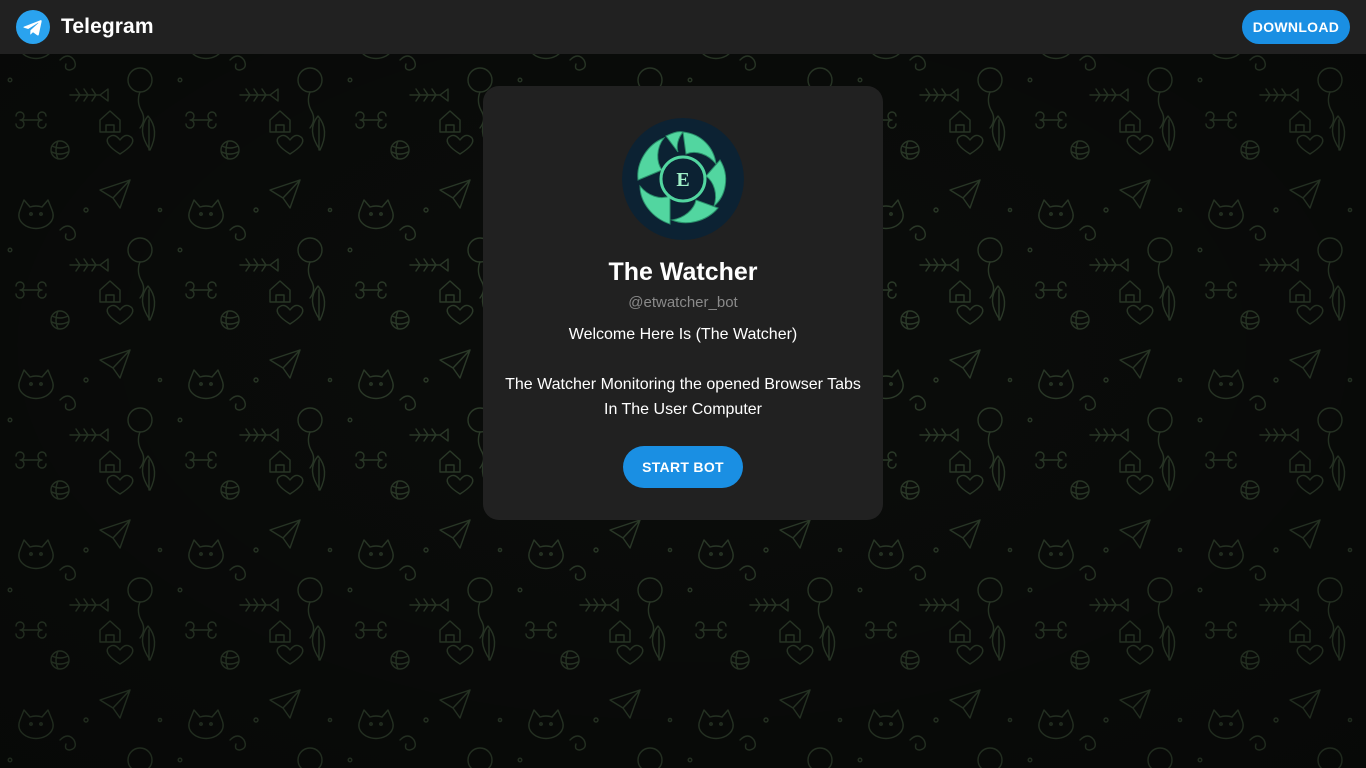 This screenshot has width=1366, height=768. I want to click on start-bot-button: START BOT, so click(683, 467).